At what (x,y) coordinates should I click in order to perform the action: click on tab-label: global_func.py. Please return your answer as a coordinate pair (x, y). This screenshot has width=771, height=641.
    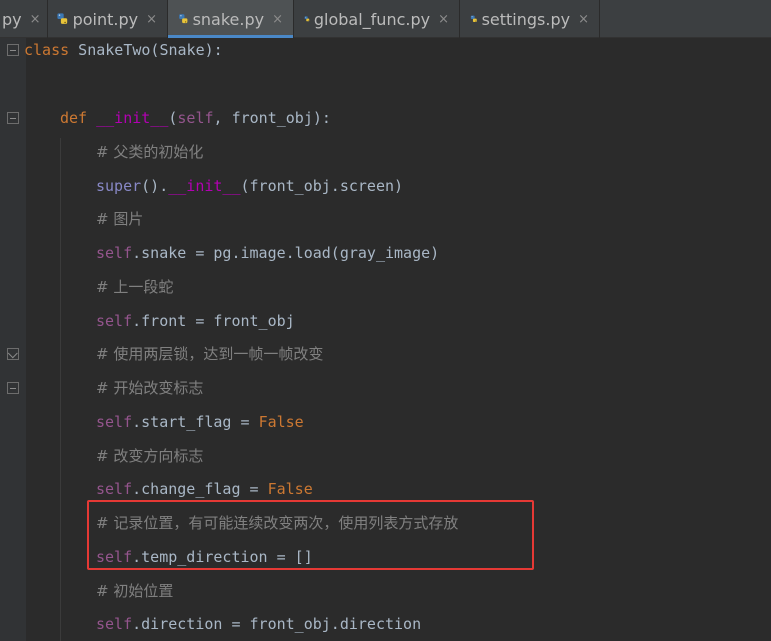
    Looking at the image, I should click on (372, 19).